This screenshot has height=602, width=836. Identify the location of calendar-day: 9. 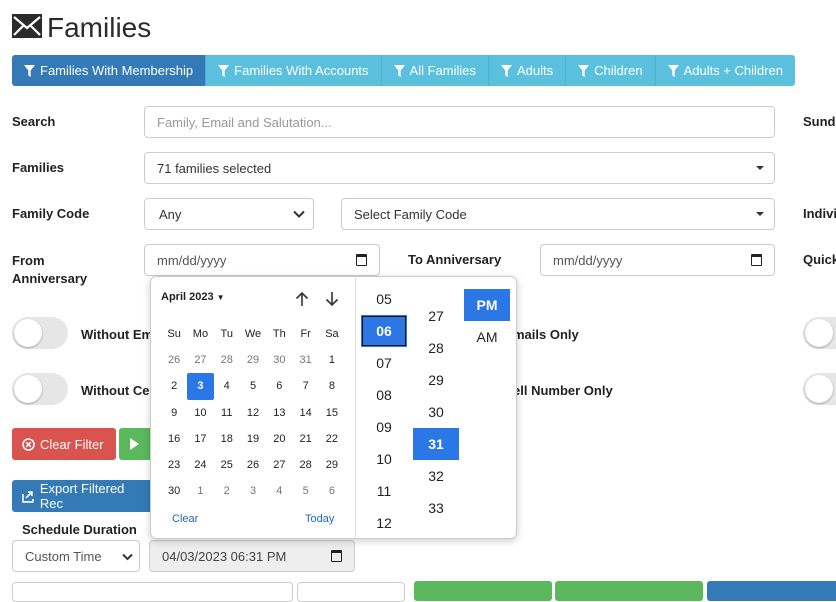
(174, 413).